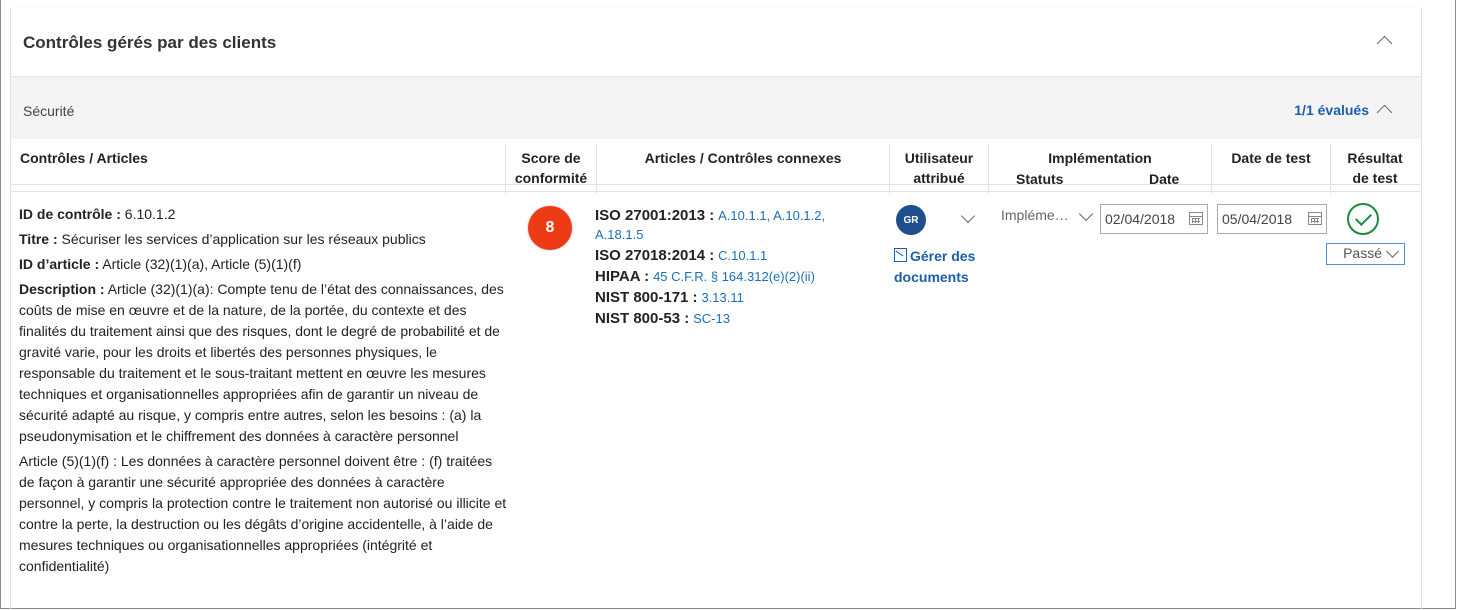 Image resolution: width=1458 pixels, height=610 pixels. Describe the element at coordinates (1384, 43) in the screenshot. I see `collapse-panel-icon` at that location.